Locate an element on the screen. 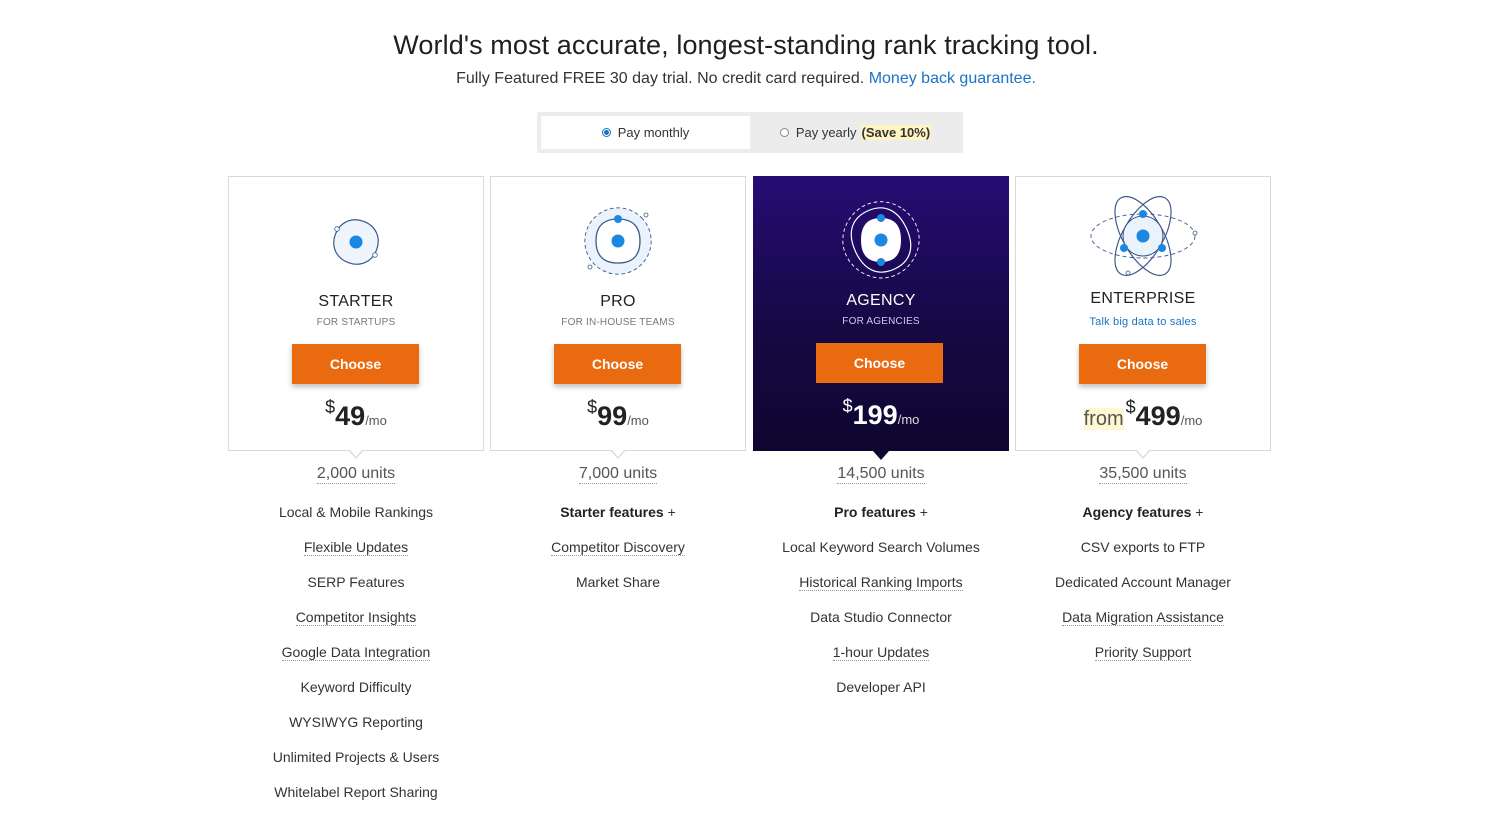 The width and height of the screenshot is (1492, 819). plan-price: from$499/mo is located at coordinates (1143, 414).